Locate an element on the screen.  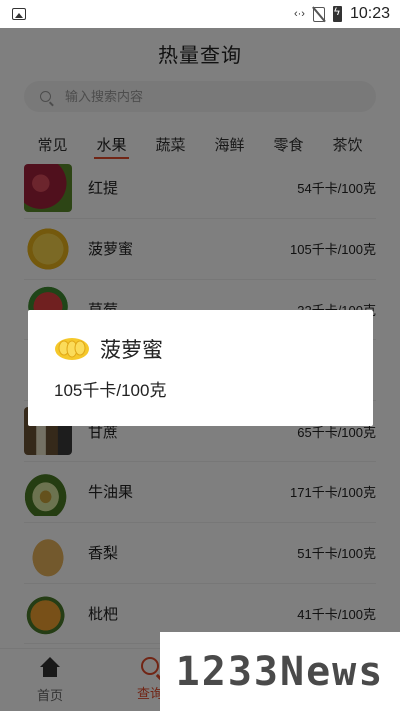
battery-charging-icon is located at coordinates (337, 14).